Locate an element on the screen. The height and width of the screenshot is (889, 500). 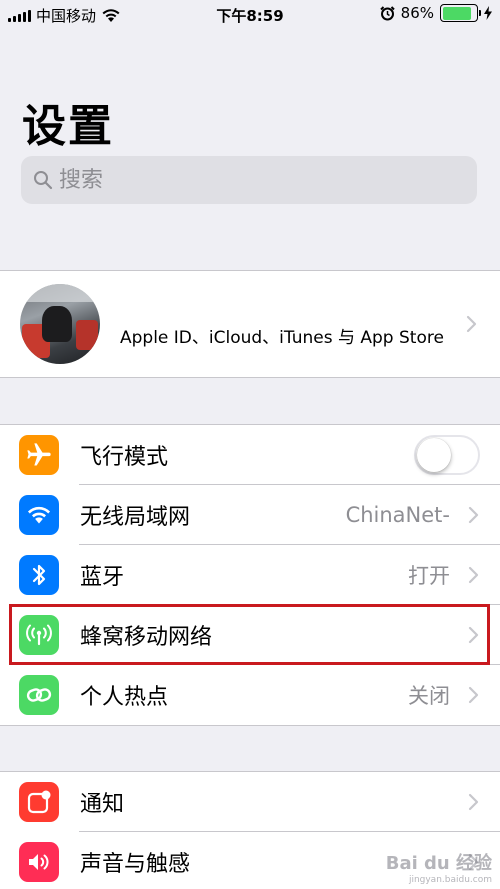
battery-percent: 86% is located at coordinates (417, 13).